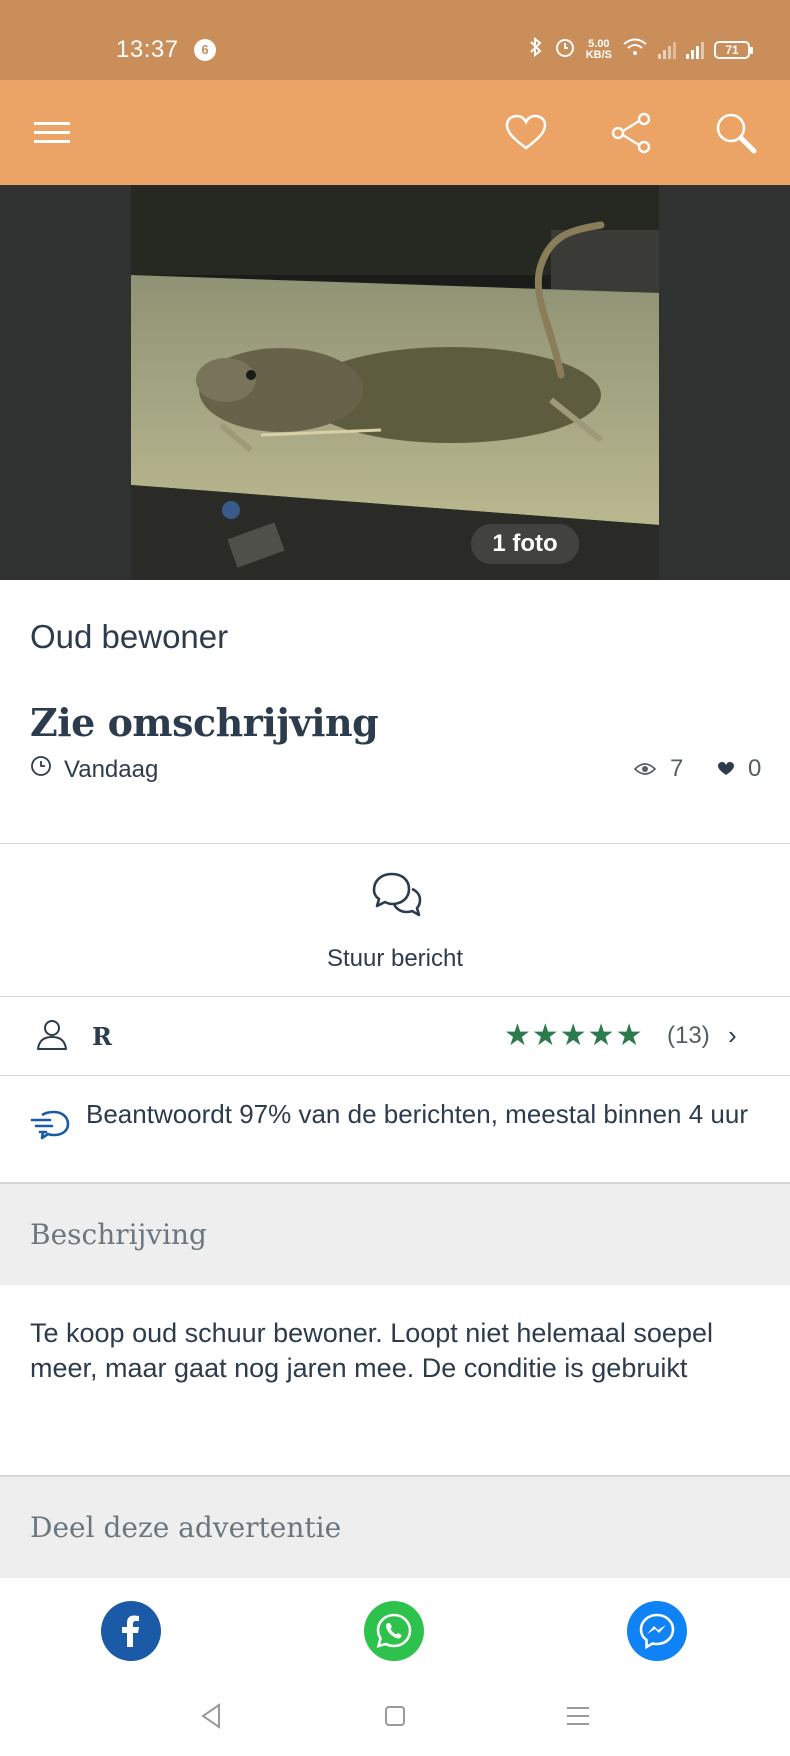 The width and height of the screenshot is (790, 1756). What do you see at coordinates (395, 1526) in the screenshot?
I see `share-header: Deel deze advertentie` at bounding box center [395, 1526].